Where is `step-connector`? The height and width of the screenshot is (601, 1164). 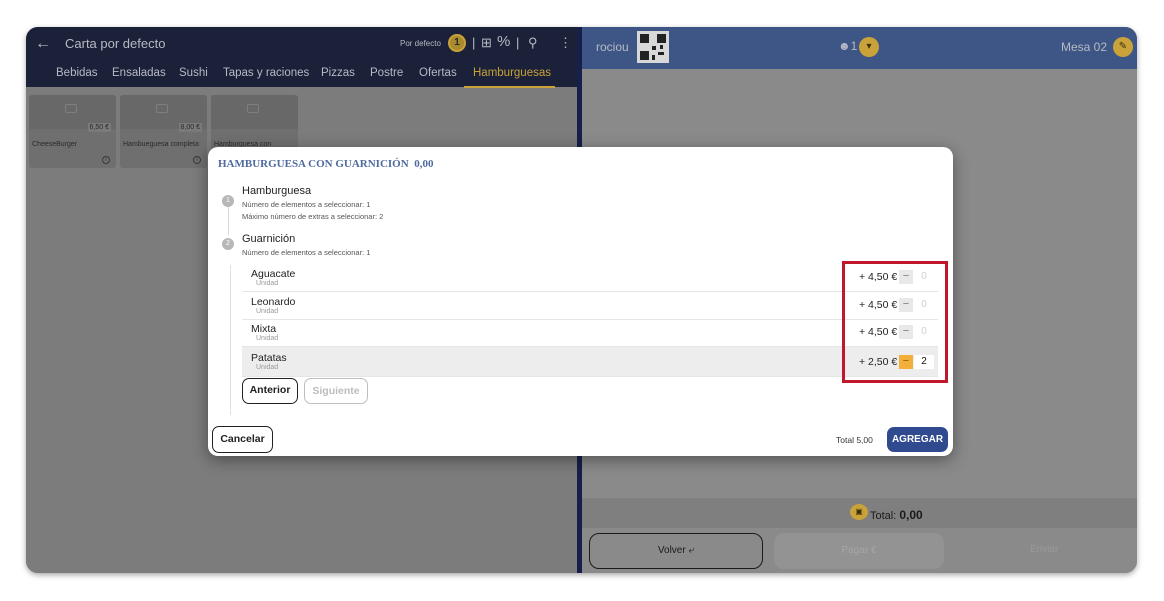
step-connector is located at coordinates (228, 221).